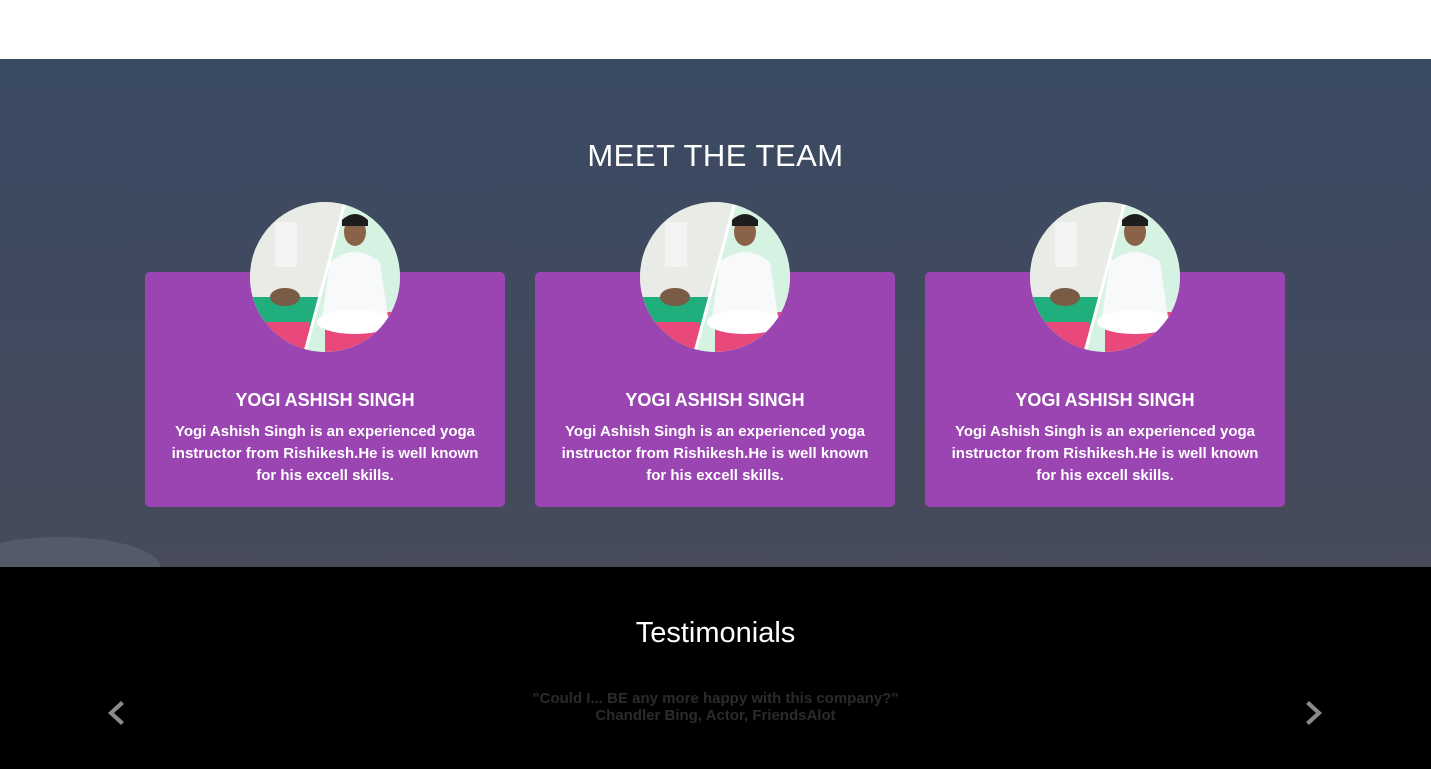 This screenshot has height=769, width=1431. What do you see at coordinates (80, 552) in the screenshot?
I see `background-decoration` at bounding box center [80, 552].